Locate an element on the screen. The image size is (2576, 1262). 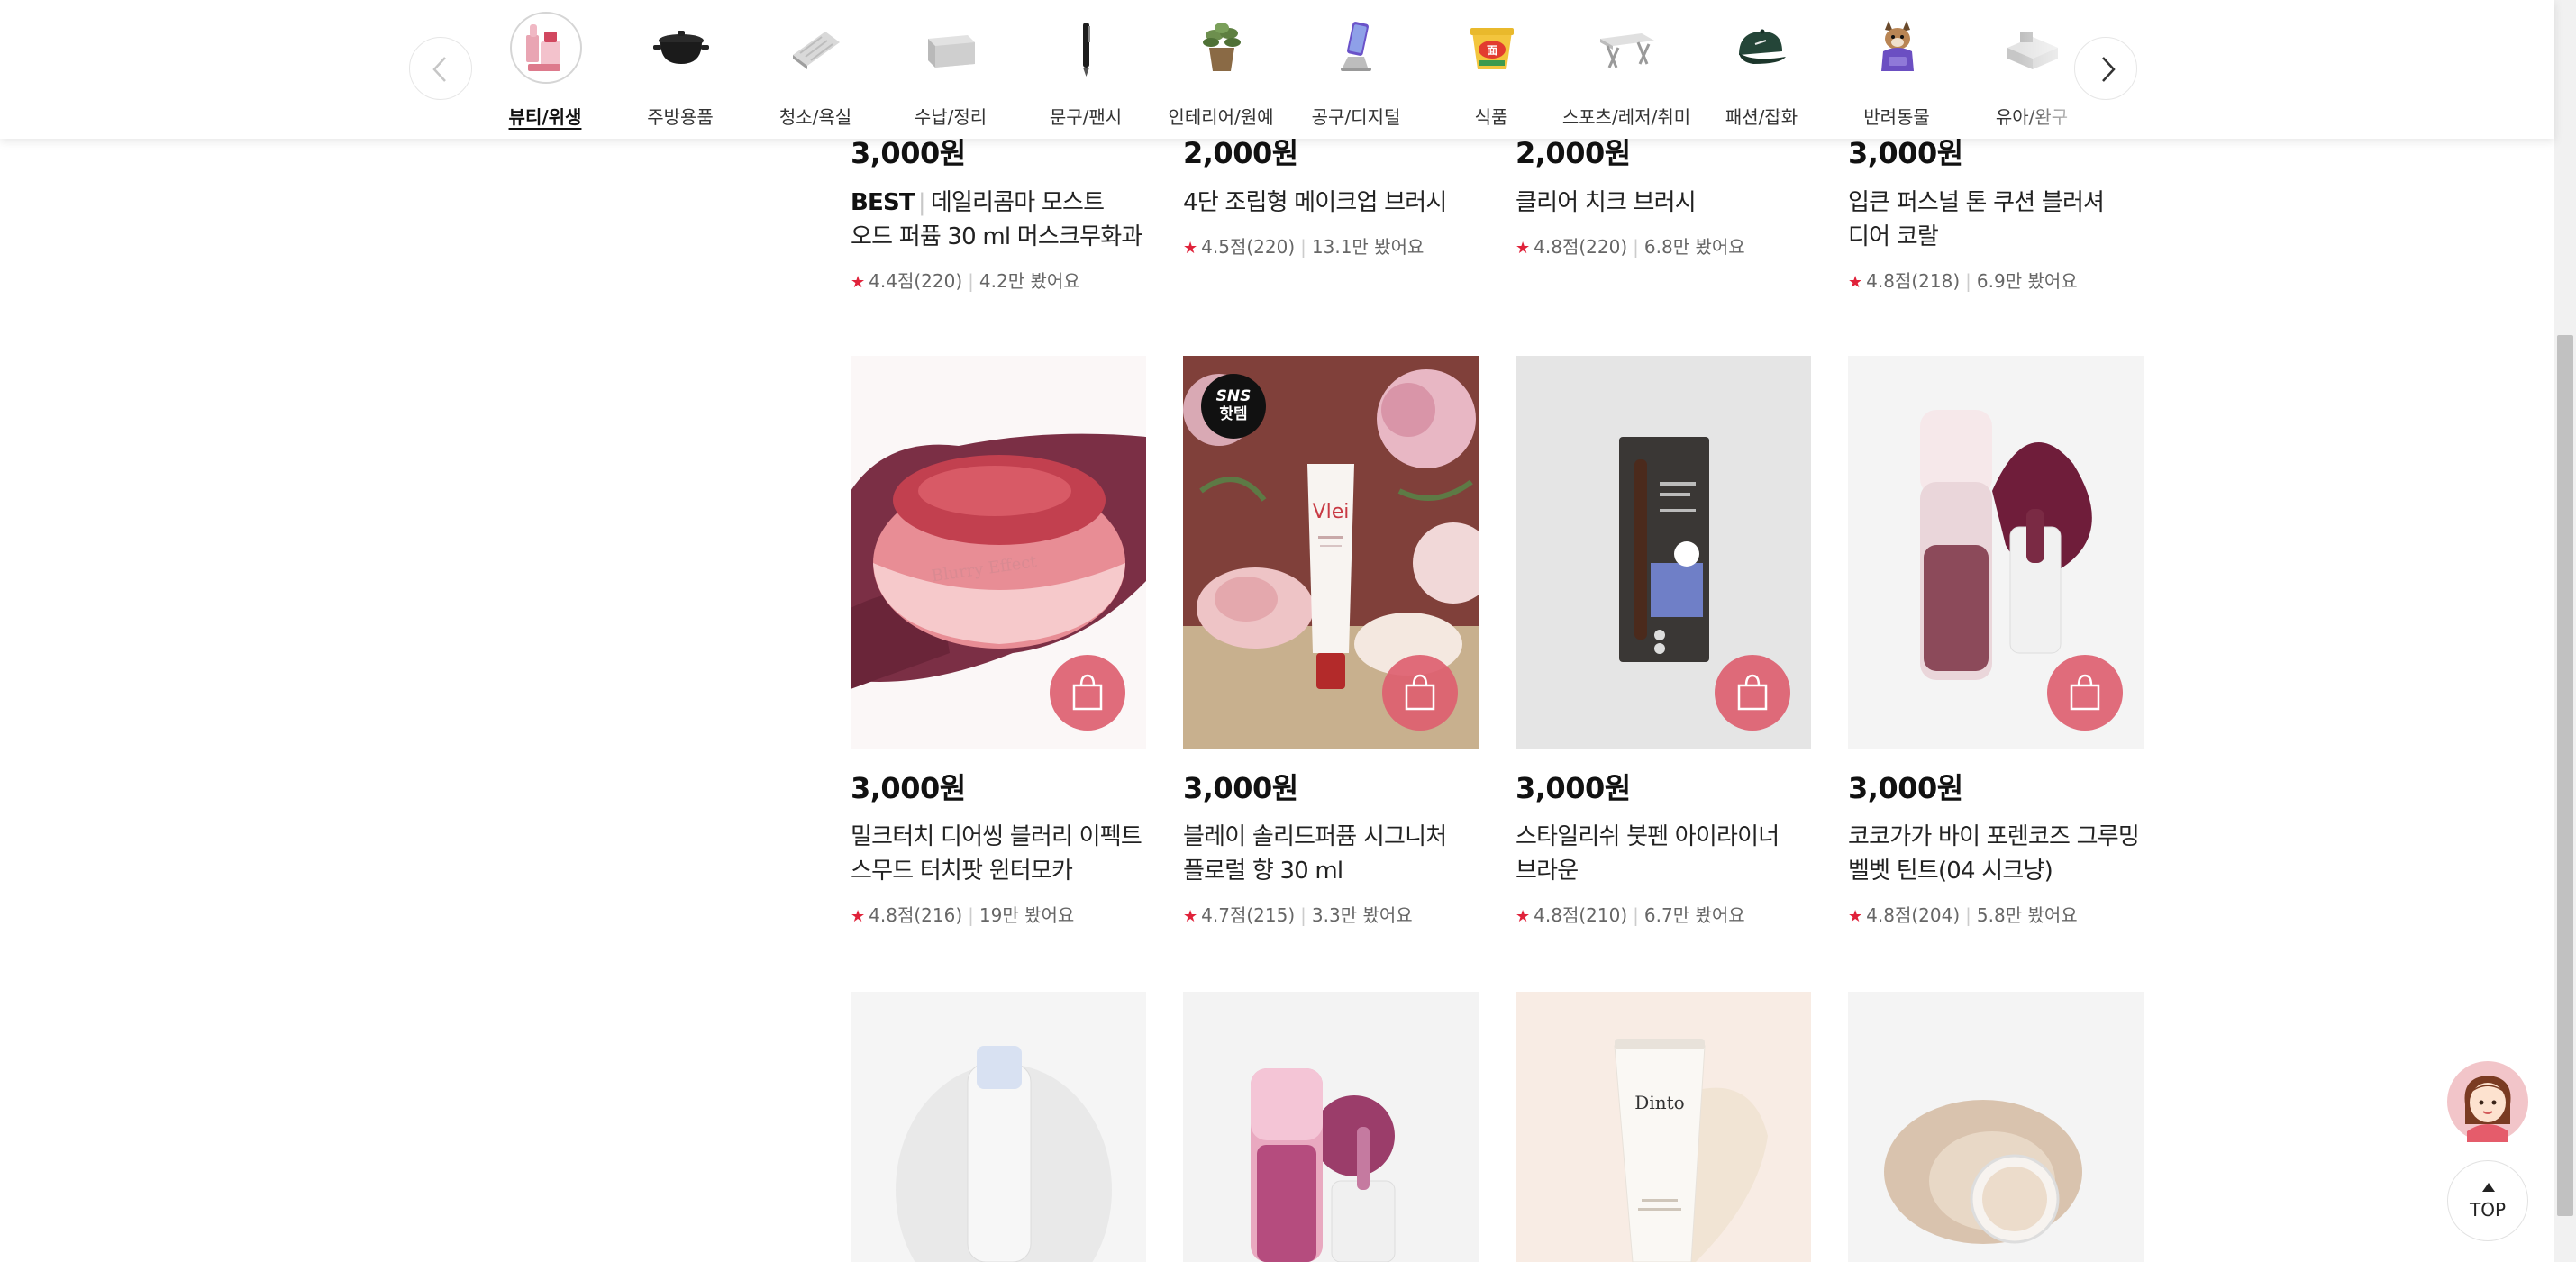
category-tools-digital: 공구/디지털 is located at coordinates (1356, 69).